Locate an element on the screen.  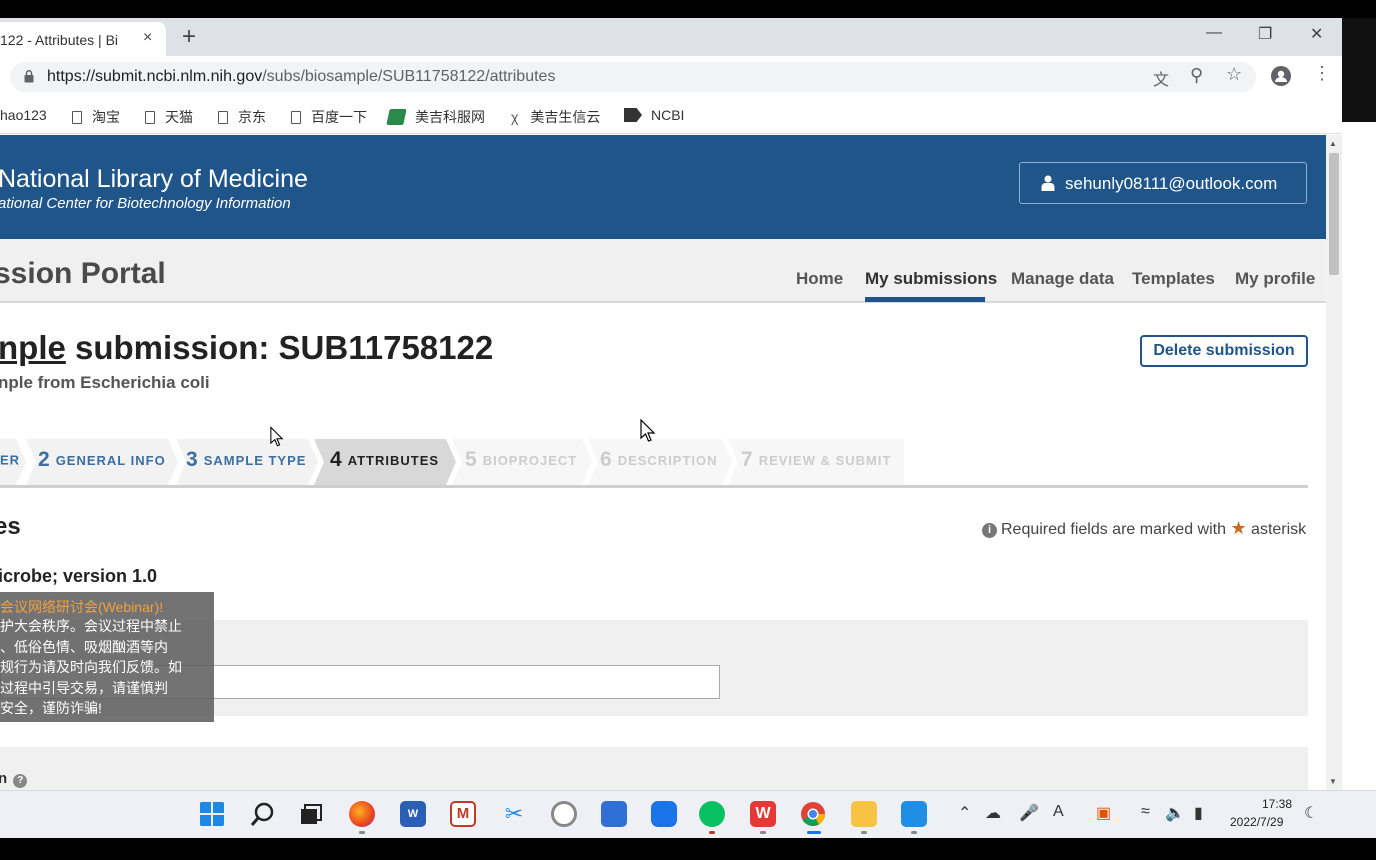
close-window-icon: ✕ is located at coordinates (1316, 34).